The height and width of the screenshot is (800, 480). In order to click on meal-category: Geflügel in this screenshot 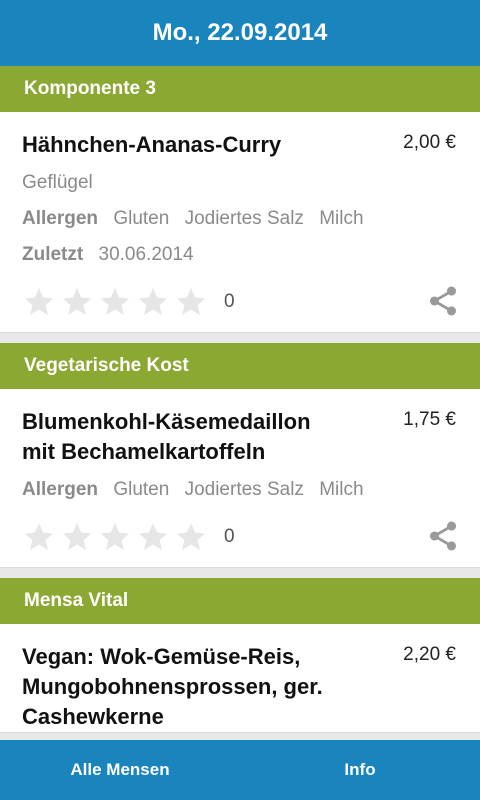, I will do `click(240, 183)`.